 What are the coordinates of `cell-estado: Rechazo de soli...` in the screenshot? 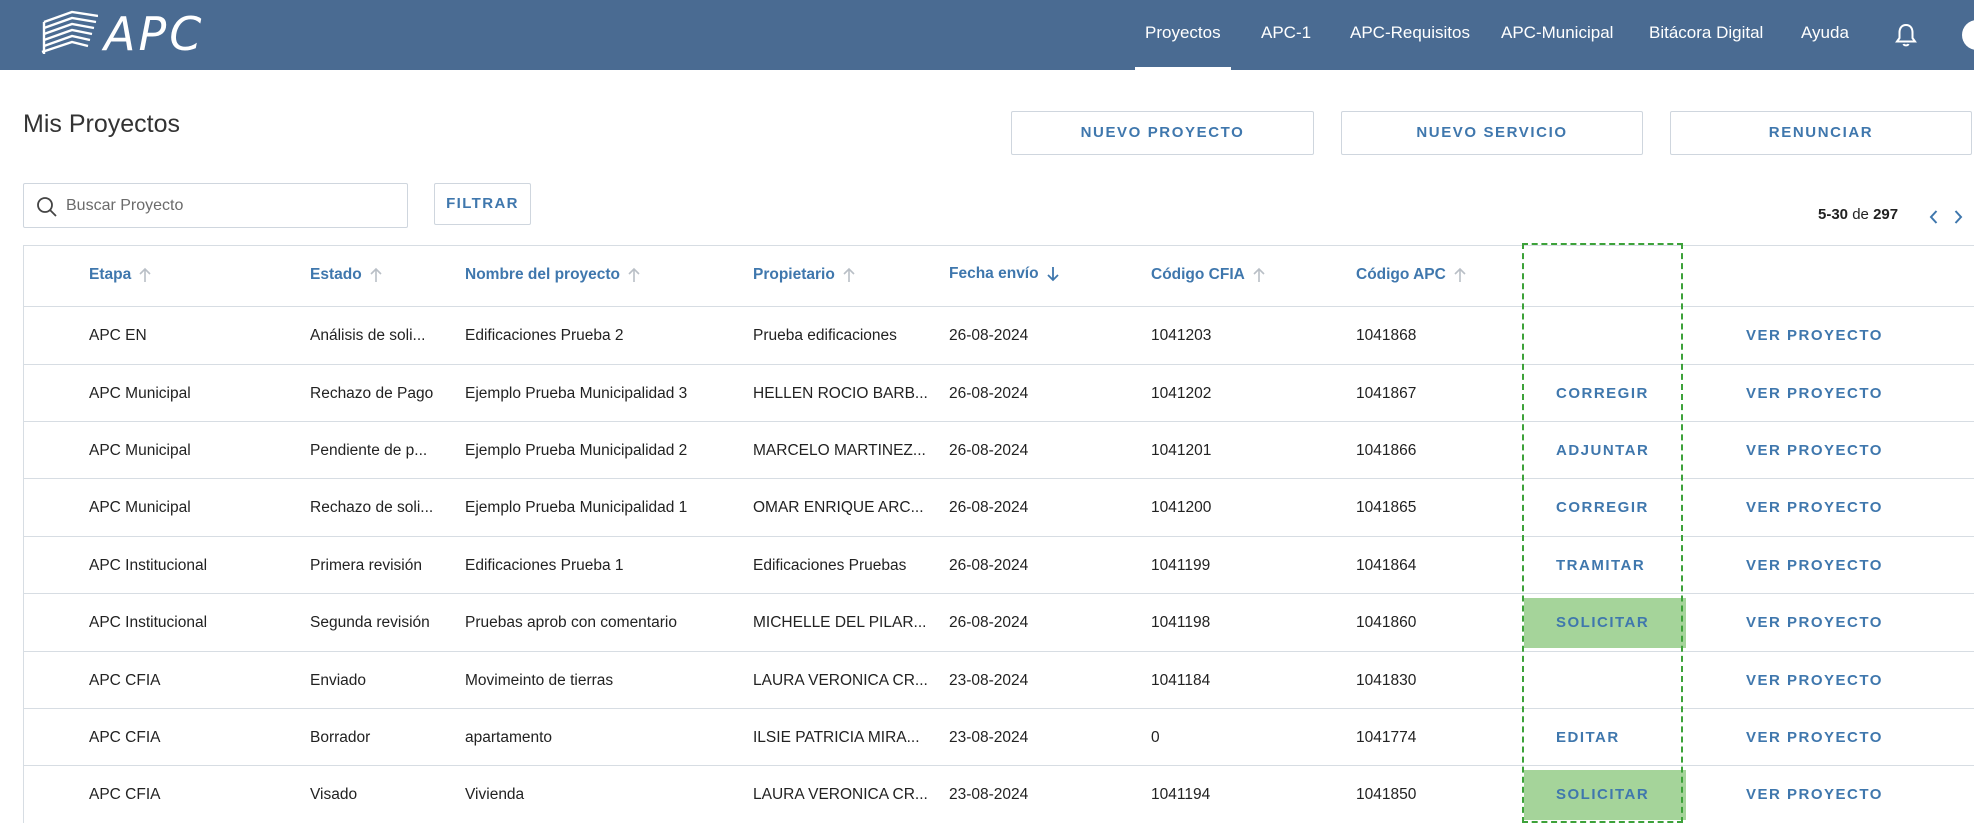 It's located at (372, 507).